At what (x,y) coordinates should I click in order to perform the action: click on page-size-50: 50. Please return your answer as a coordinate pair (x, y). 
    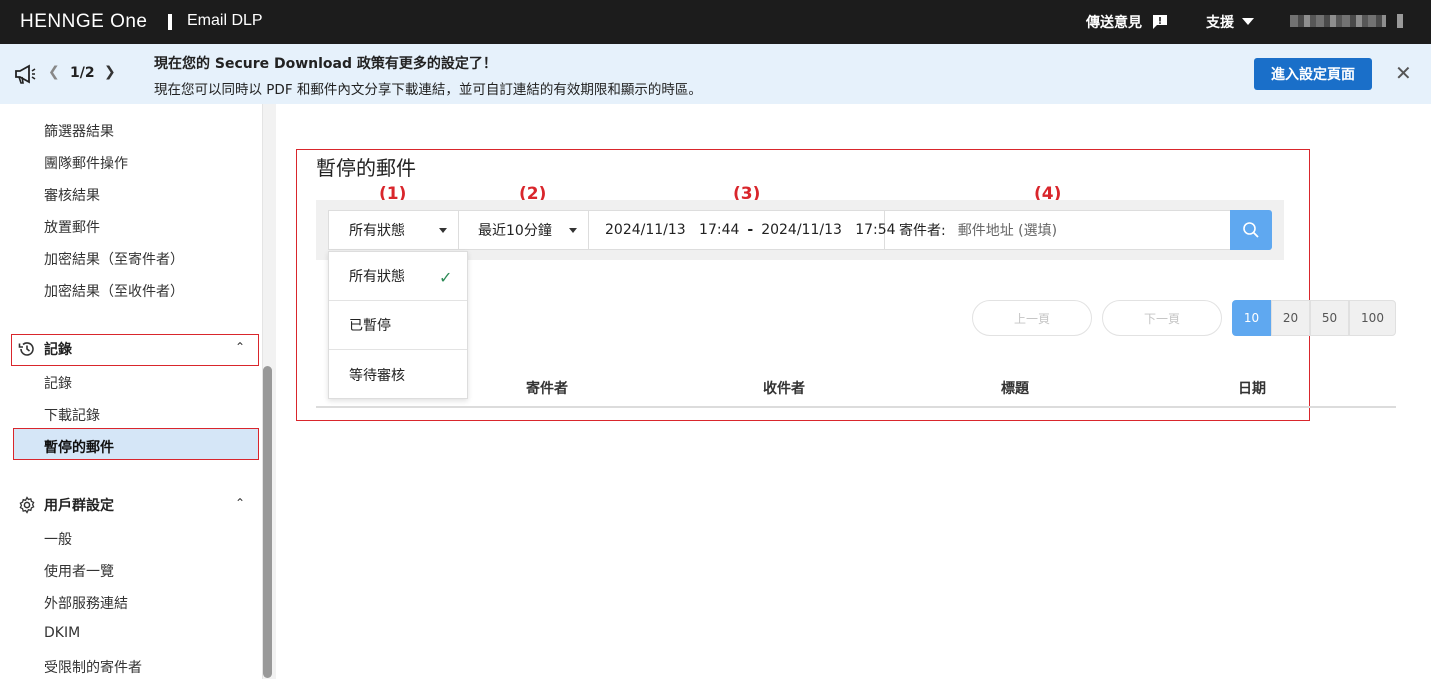
    Looking at the image, I should click on (1329, 318).